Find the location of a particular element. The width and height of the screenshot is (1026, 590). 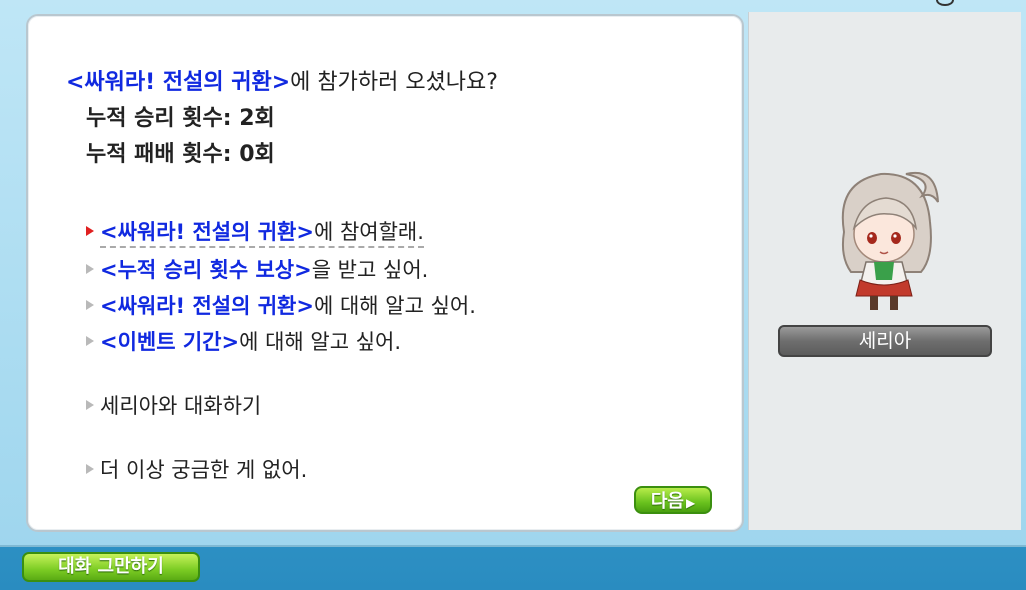

option-title: <누적 승리 횟수 보상> is located at coordinates (206, 270).